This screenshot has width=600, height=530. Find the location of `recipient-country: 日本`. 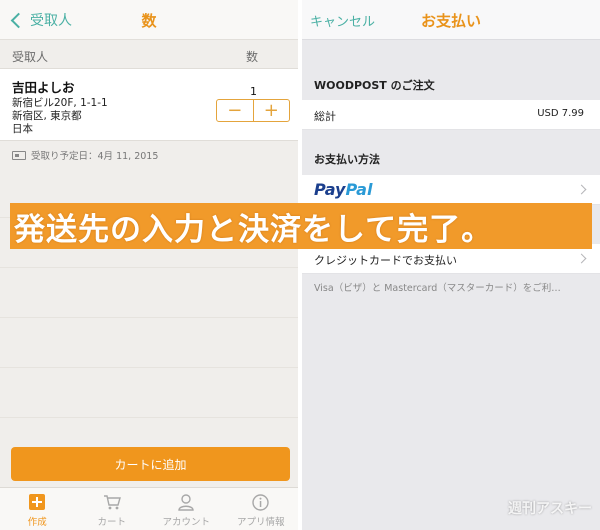

recipient-country: 日本 is located at coordinates (22, 129).